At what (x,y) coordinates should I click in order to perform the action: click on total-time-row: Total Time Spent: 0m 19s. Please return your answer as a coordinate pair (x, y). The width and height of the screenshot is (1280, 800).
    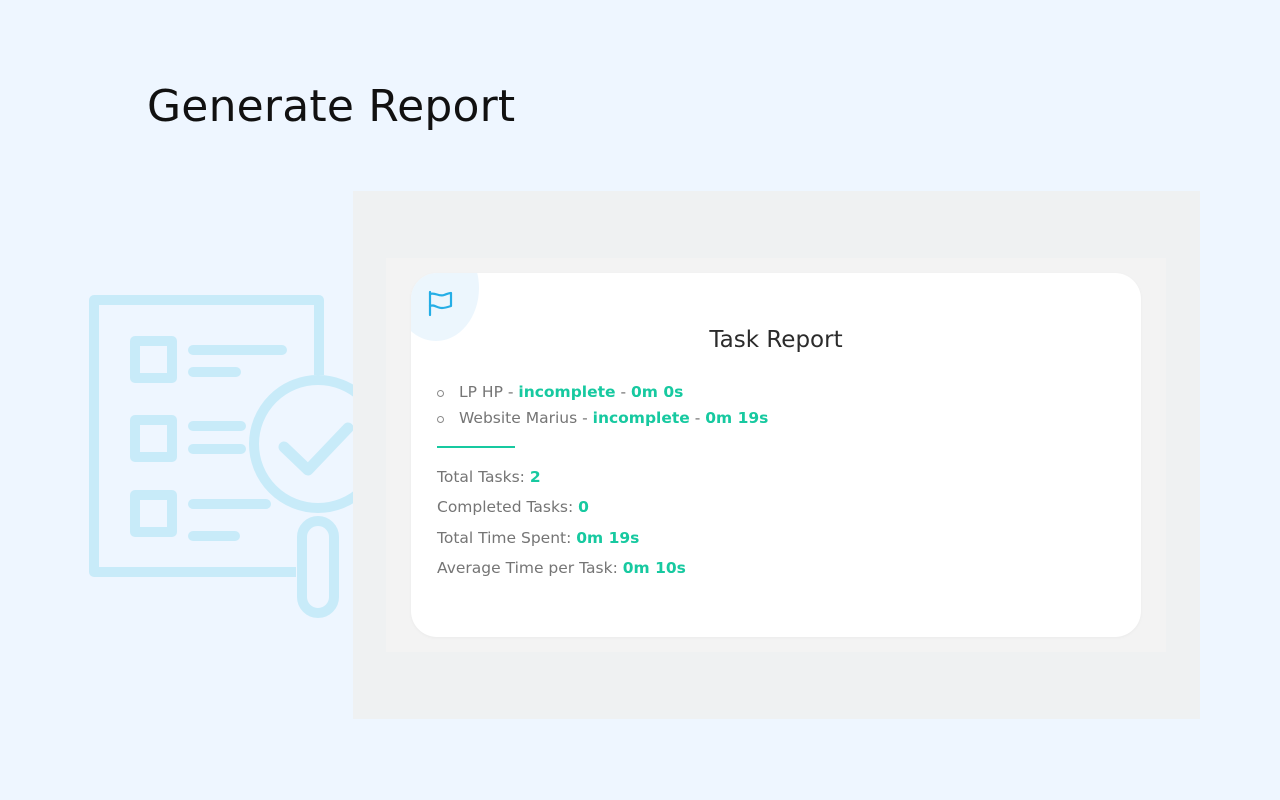
    Looking at the image, I should click on (561, 538).